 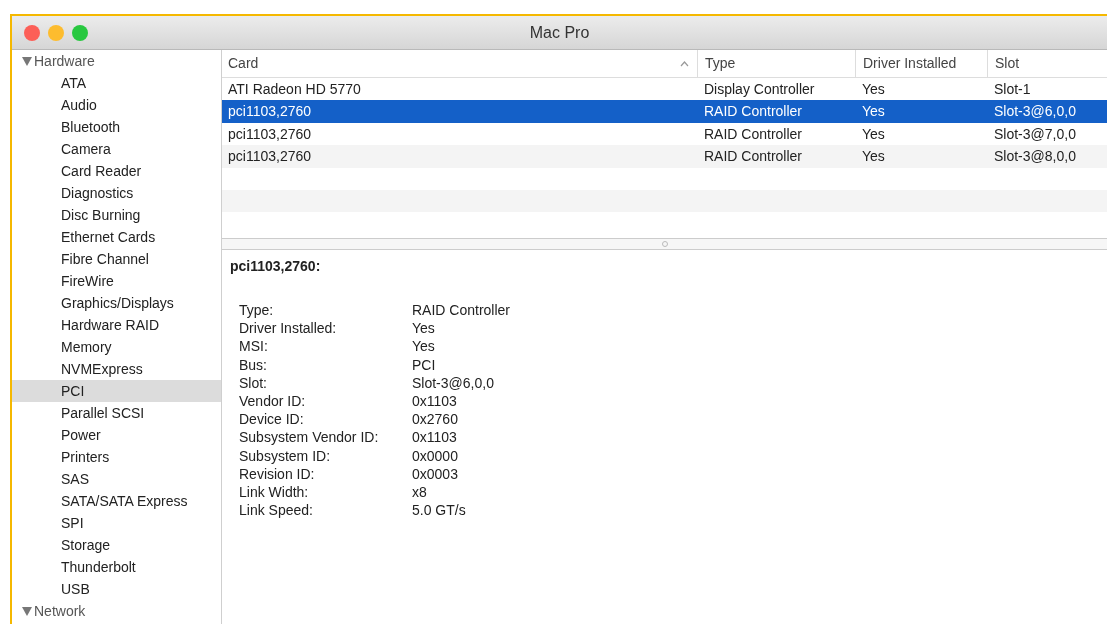 What do you see at coordinates (274, 491) in the screenshot?
I see `field-label: Link Width:` at bounding box center [274, 491].